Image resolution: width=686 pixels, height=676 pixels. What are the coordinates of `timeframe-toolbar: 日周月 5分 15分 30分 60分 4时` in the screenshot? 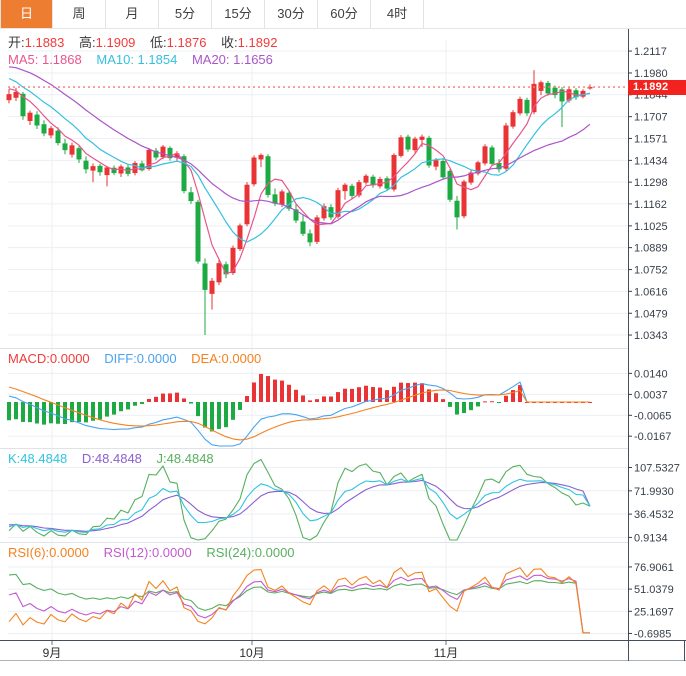 It's located at (343, 14).